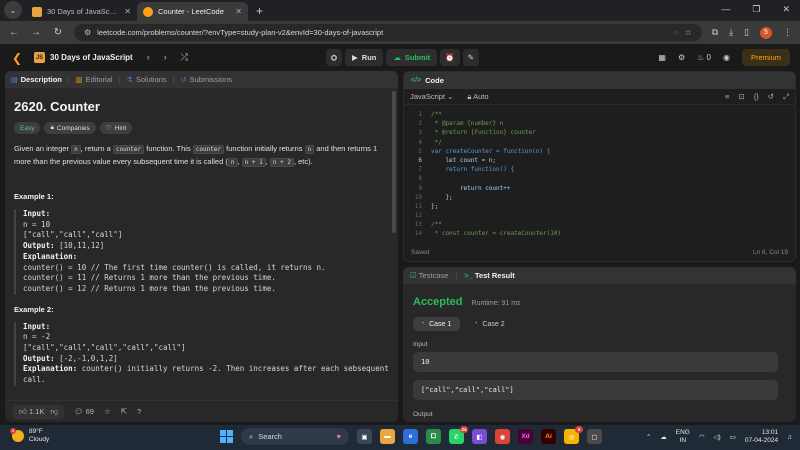 The image size is (800, 450). What do you see at coordinates (662, 57) in the screenshot?
I see `layout-grid-icon: ▦` at bounding box center [662, 57].